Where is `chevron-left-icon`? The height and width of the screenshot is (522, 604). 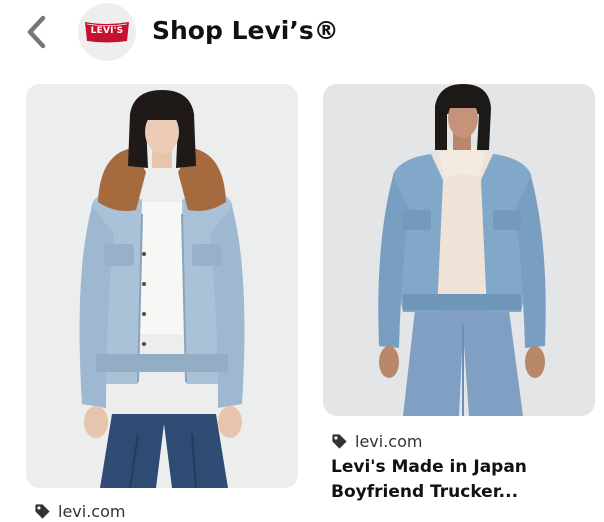 chevron-left-icon is located at coordinates (36, 32).